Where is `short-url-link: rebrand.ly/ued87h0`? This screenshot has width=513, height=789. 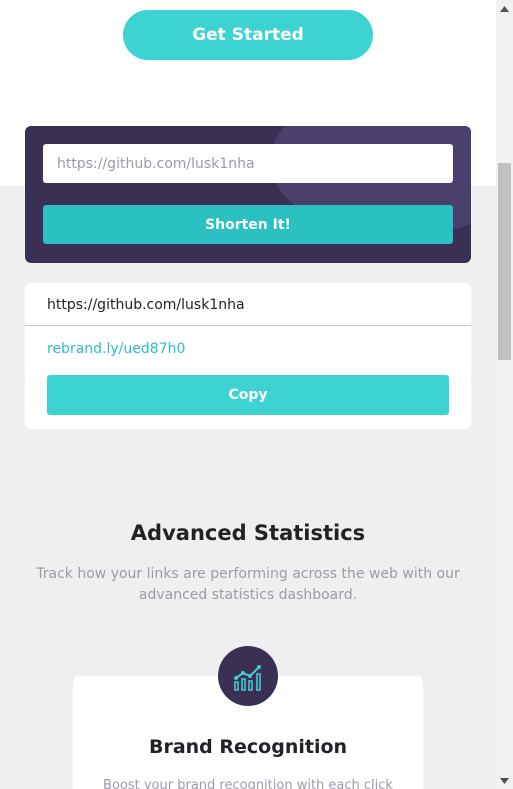
short-url-link: rebrand.ly/ued87h0 is located at coordinates (116, 349).